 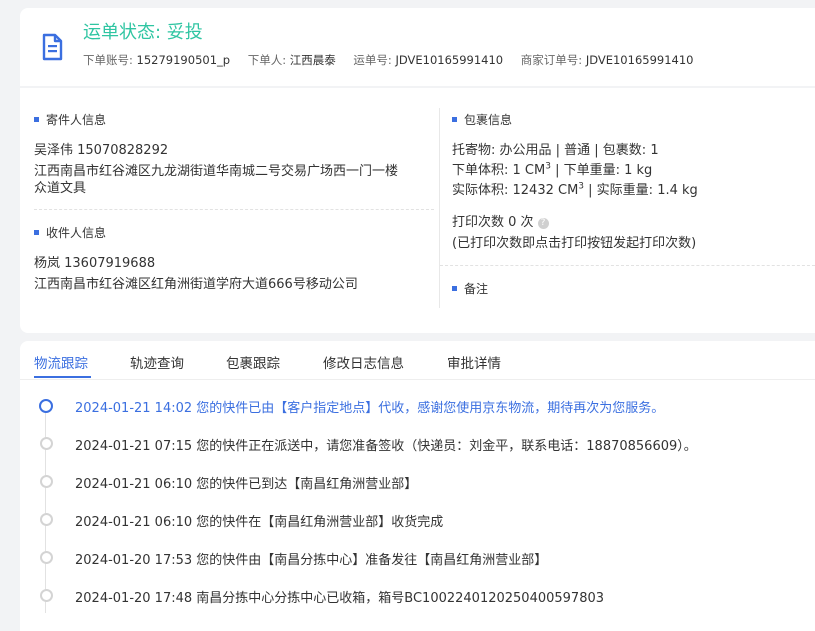 I want to click on account-value: 15279190501_p, so click(x=183, y=60).